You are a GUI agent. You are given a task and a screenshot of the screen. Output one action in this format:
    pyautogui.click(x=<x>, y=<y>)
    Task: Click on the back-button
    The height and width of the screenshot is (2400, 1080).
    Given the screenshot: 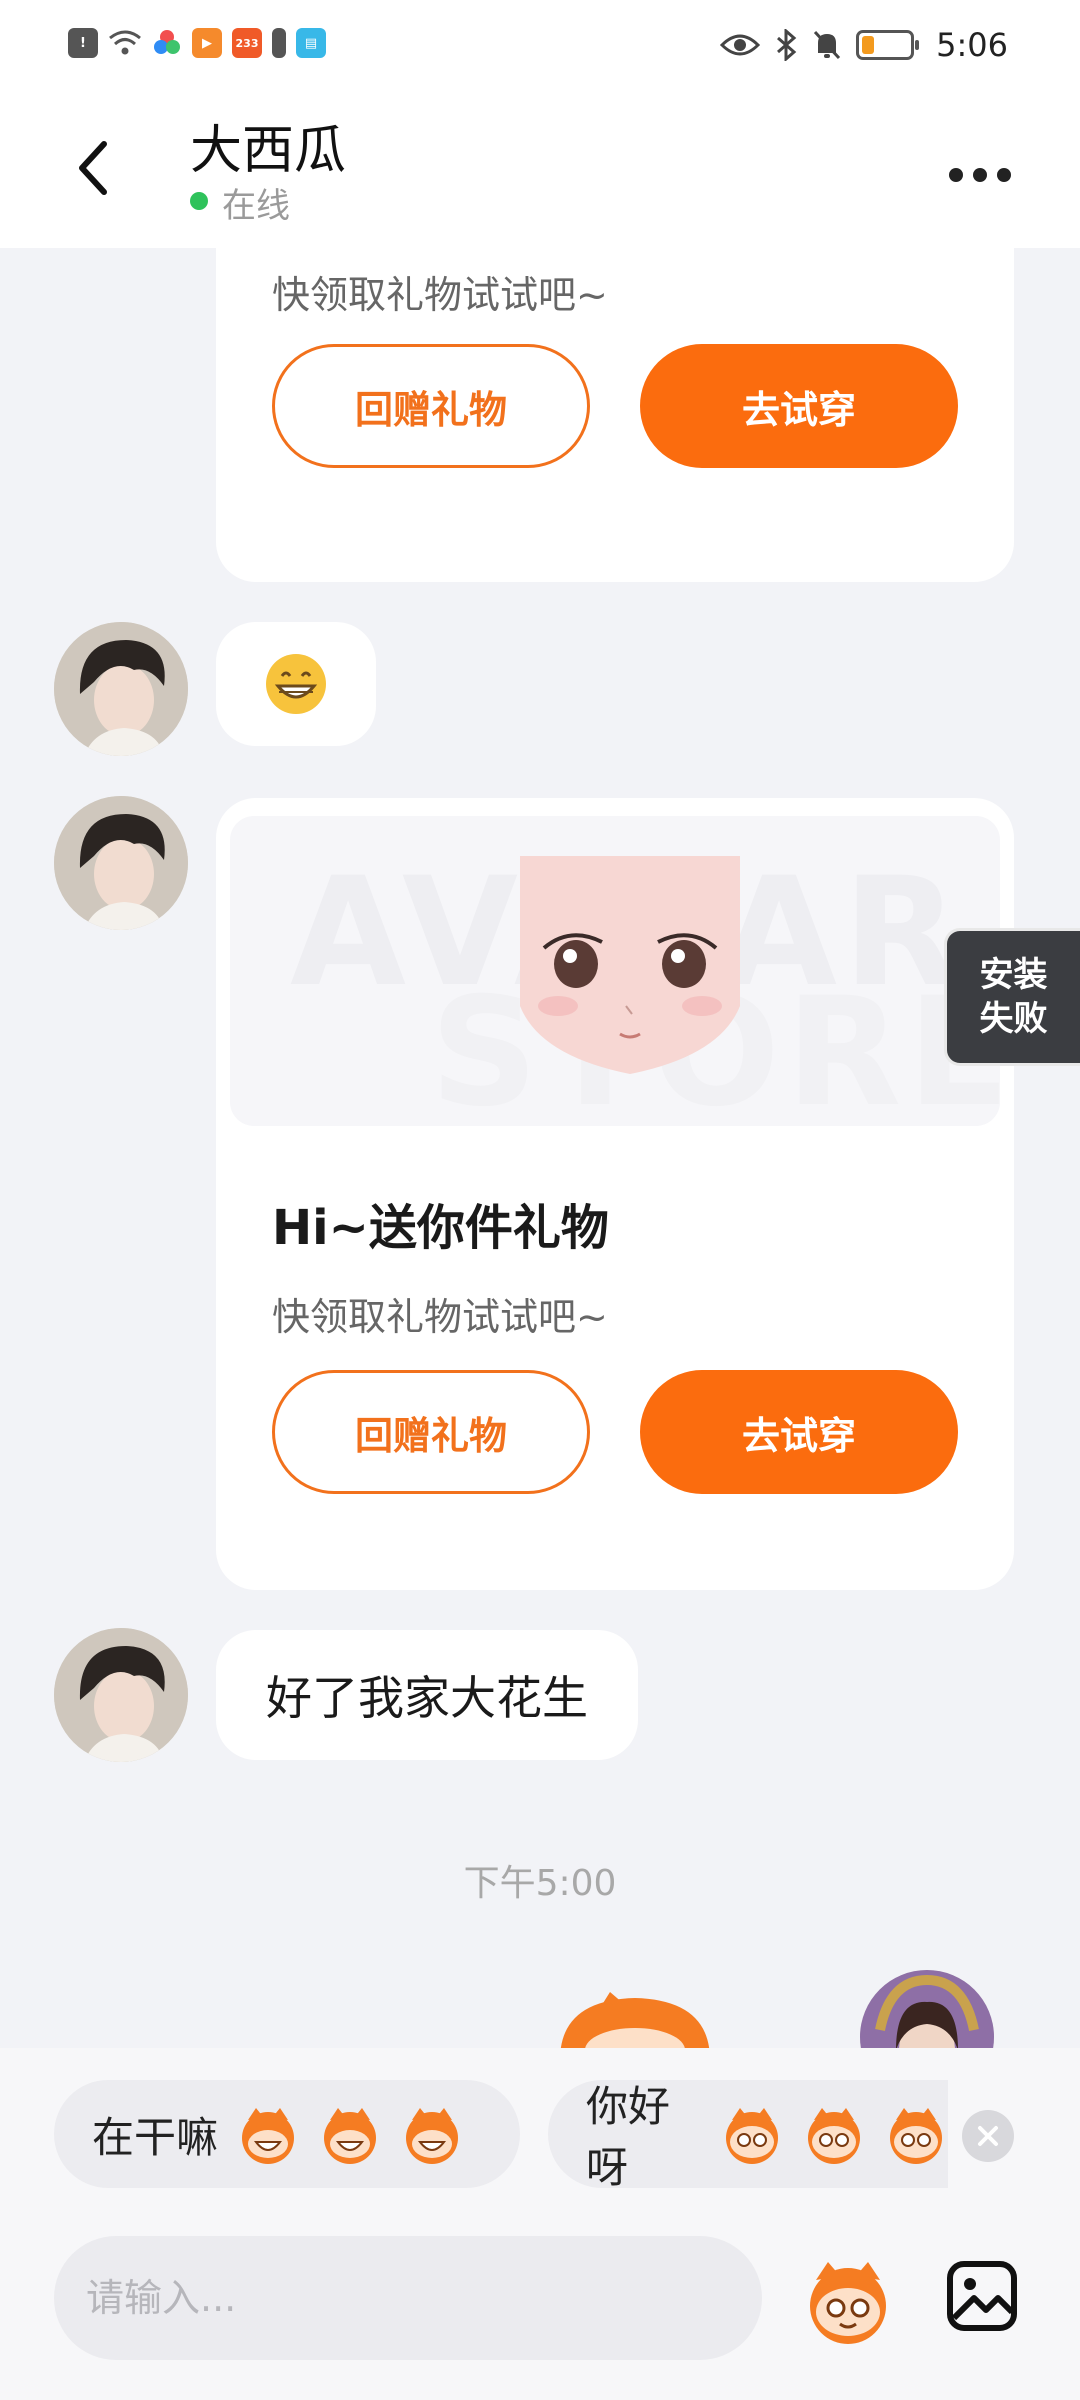 What is the action you would take?
    pyautogui.click(x=92, y=168)
    